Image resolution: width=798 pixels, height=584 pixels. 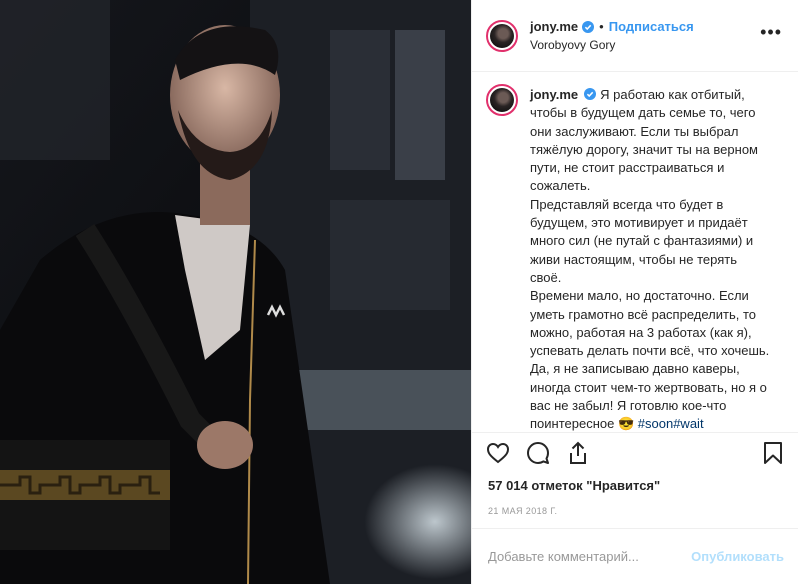 I want to click on comment-icon, so click(x=538, y=452).